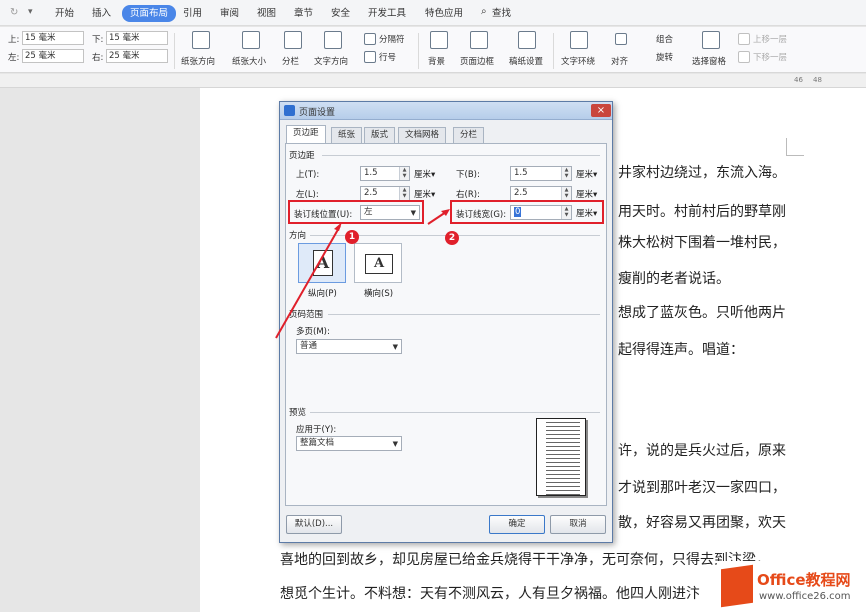  Describe the element at coordinates (362, 274) in the screenshot. I see `annotation-arrows` at that location.